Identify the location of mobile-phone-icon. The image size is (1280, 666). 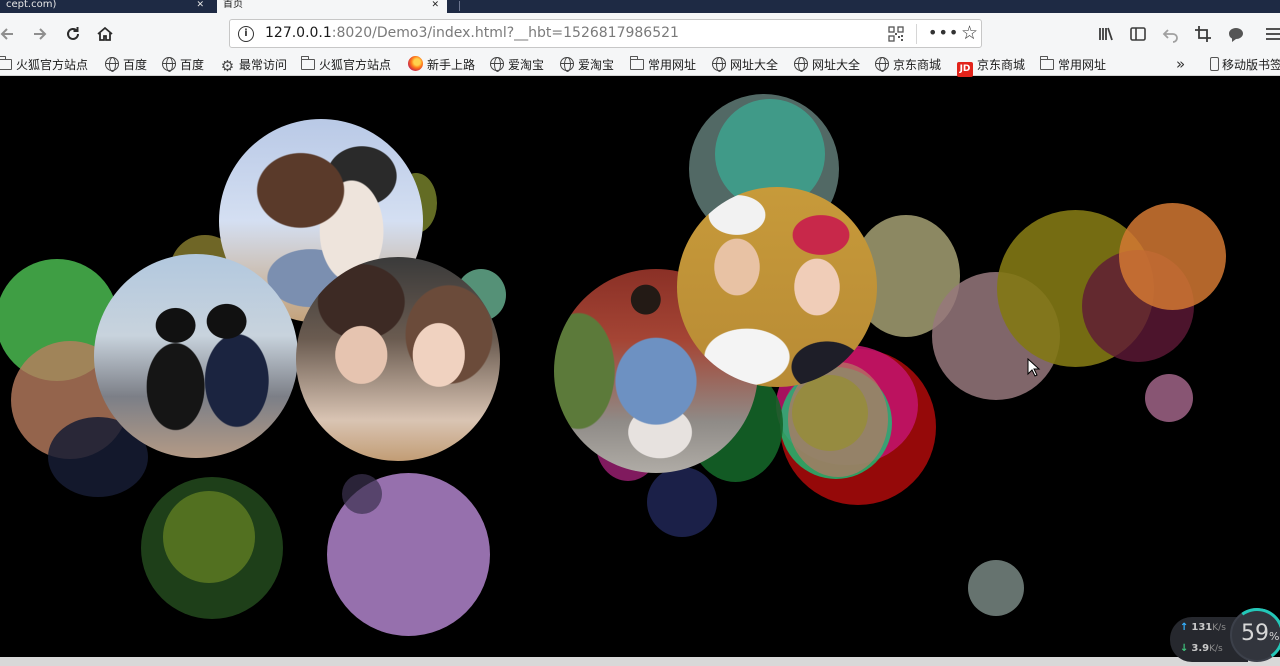
(1214, 64).